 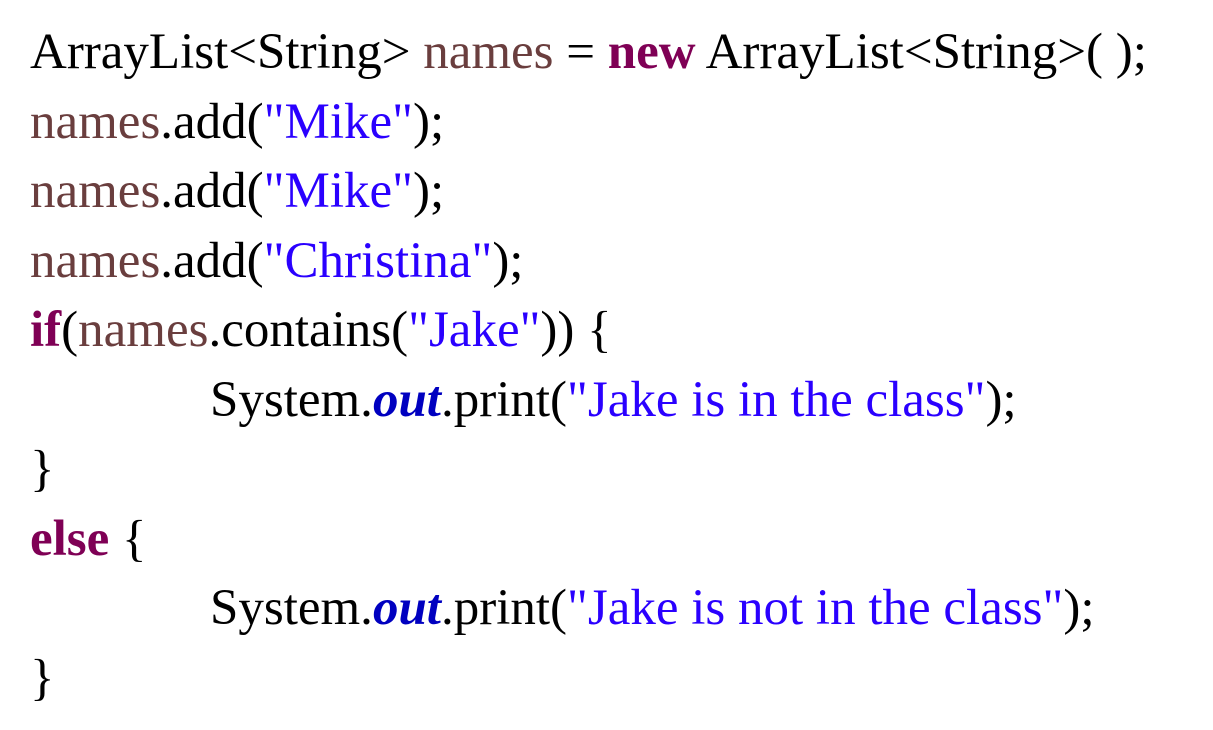 What do you see at coordinates (588, 540) in the screenshot?
I see `code-line: else {` at bounding box center [588, 540].